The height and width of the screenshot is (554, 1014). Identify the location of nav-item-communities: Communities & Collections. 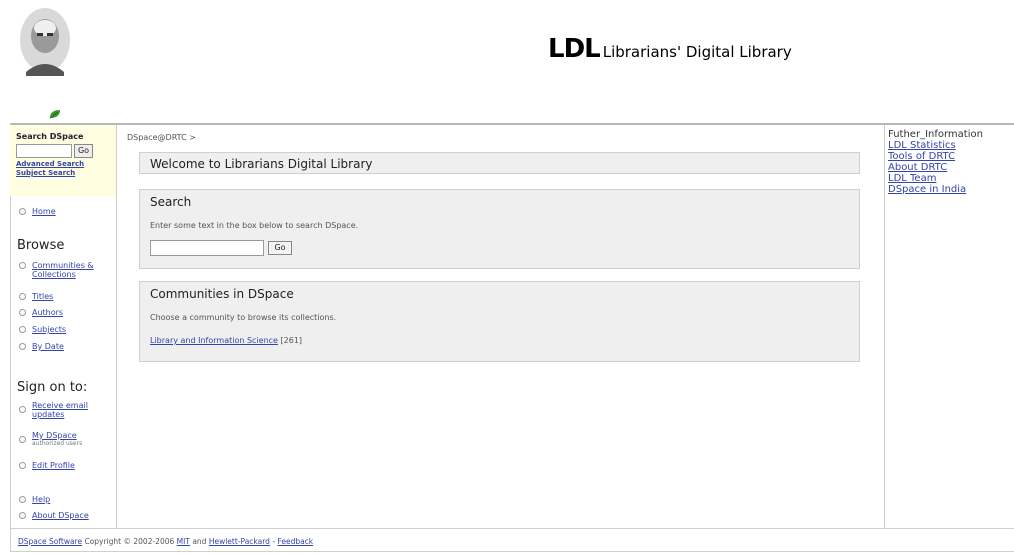
(59, 270).